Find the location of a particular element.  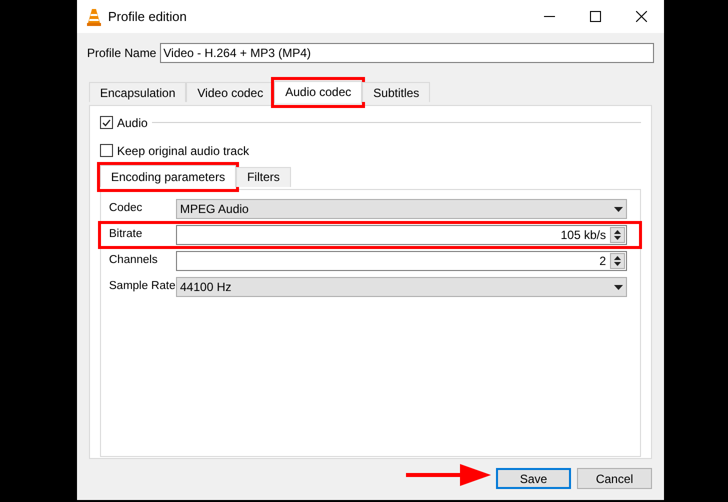

field-label: Bitrate is located at coordinates (126, 234).